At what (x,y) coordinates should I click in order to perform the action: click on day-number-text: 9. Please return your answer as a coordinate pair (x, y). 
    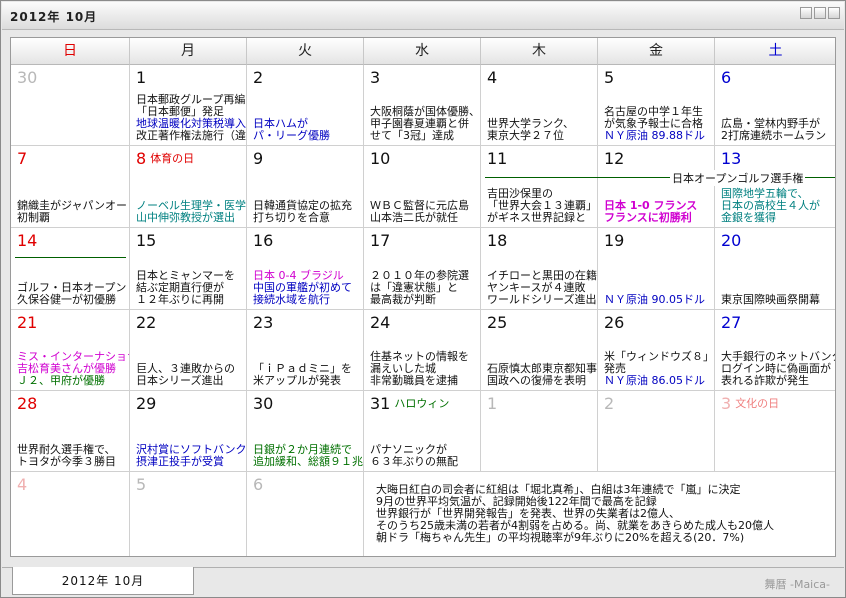
    Looking at the image, I should click on (258, 158).